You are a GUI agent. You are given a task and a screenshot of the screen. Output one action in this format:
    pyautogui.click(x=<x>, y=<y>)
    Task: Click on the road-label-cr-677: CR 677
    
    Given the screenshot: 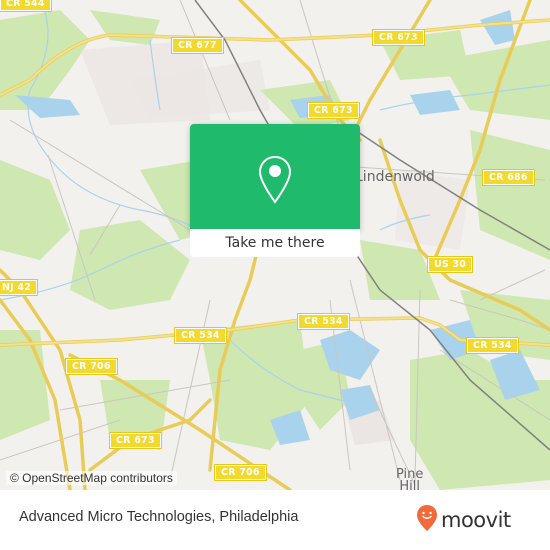 What is the action you would take?
    pyautogui.click(x=197, y=45)
    